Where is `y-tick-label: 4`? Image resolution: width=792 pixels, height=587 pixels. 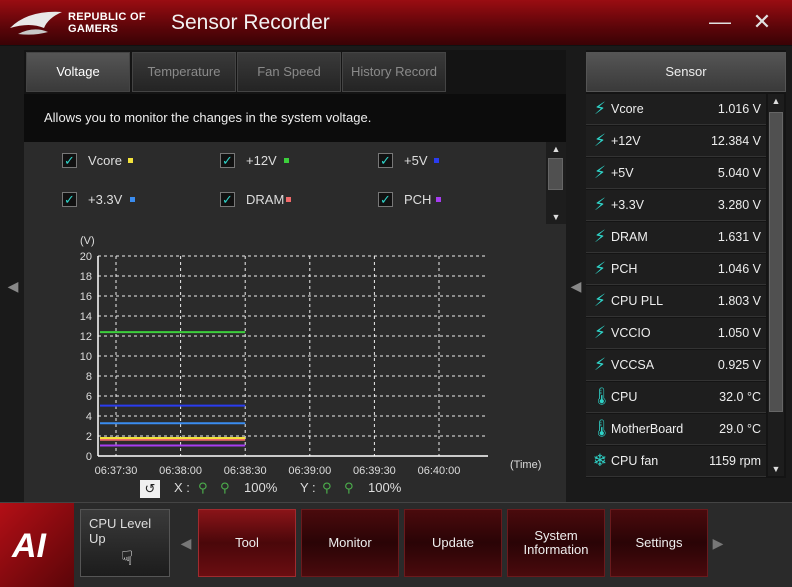 y-tick-label: 4 is located at coordinates (89, 417).